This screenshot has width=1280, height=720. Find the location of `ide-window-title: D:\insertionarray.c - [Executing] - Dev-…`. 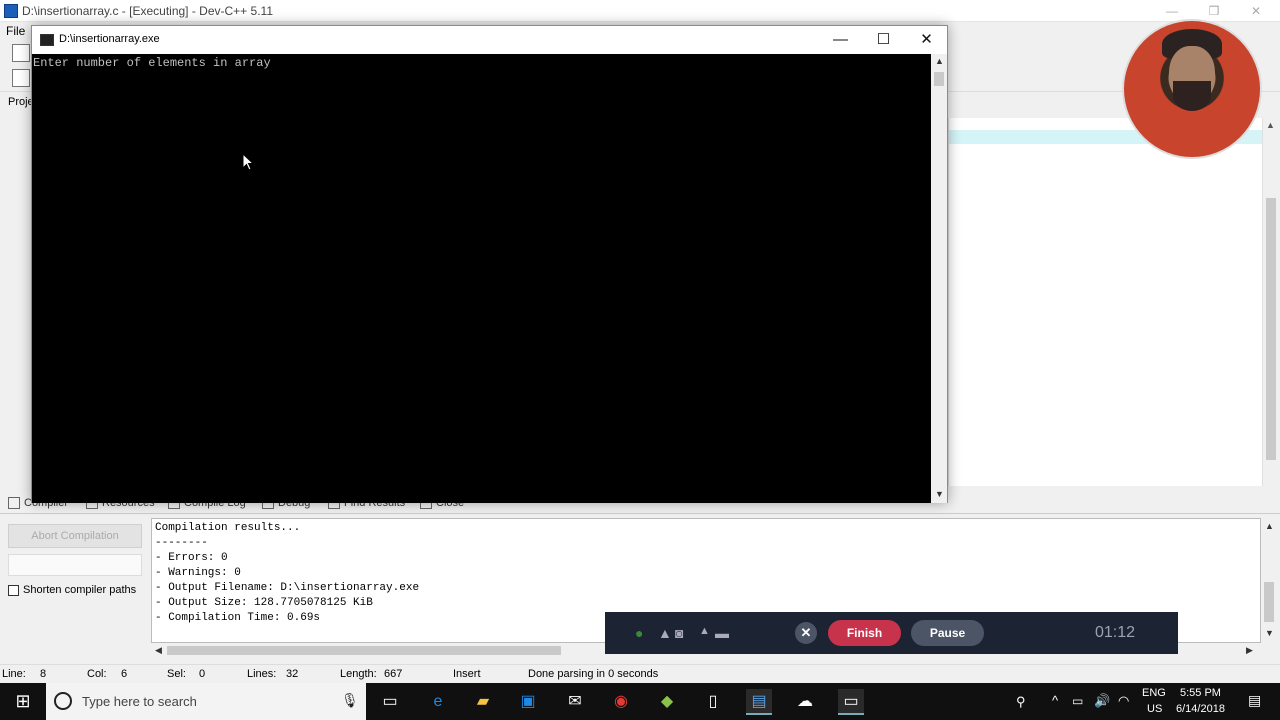

ide-window-title: D:\insertionarray.c - [Executing] - Dev-… is located at coordinates (147, 11).